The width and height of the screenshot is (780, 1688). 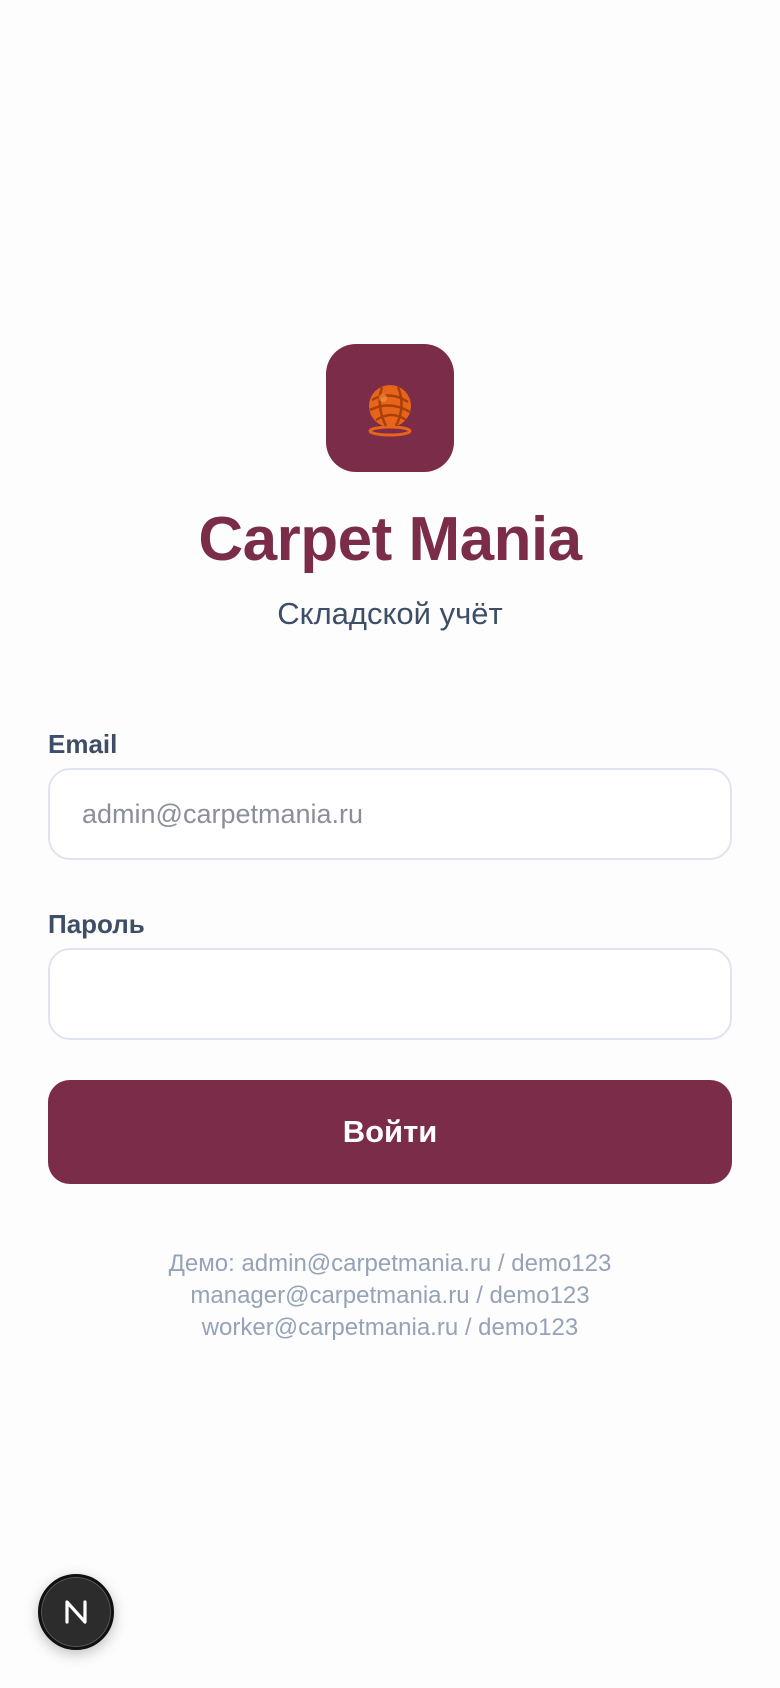 I want to click on email-label: Email, so click(x=83, y=744).